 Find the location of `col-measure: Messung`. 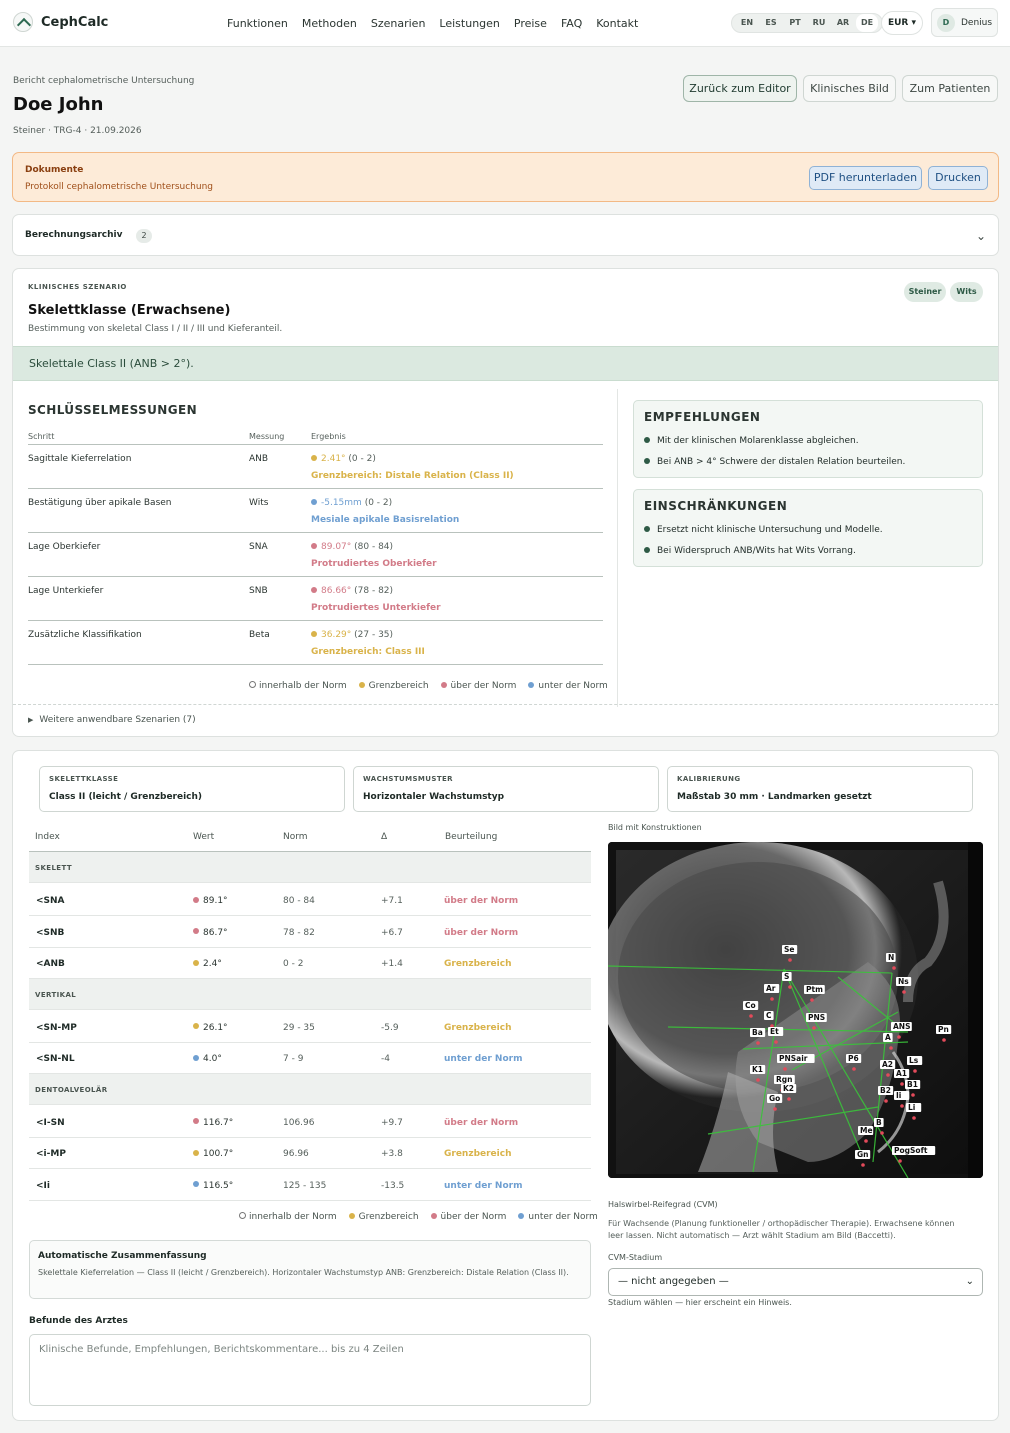

col-measure: Messung is located at coordinates (267, 436).